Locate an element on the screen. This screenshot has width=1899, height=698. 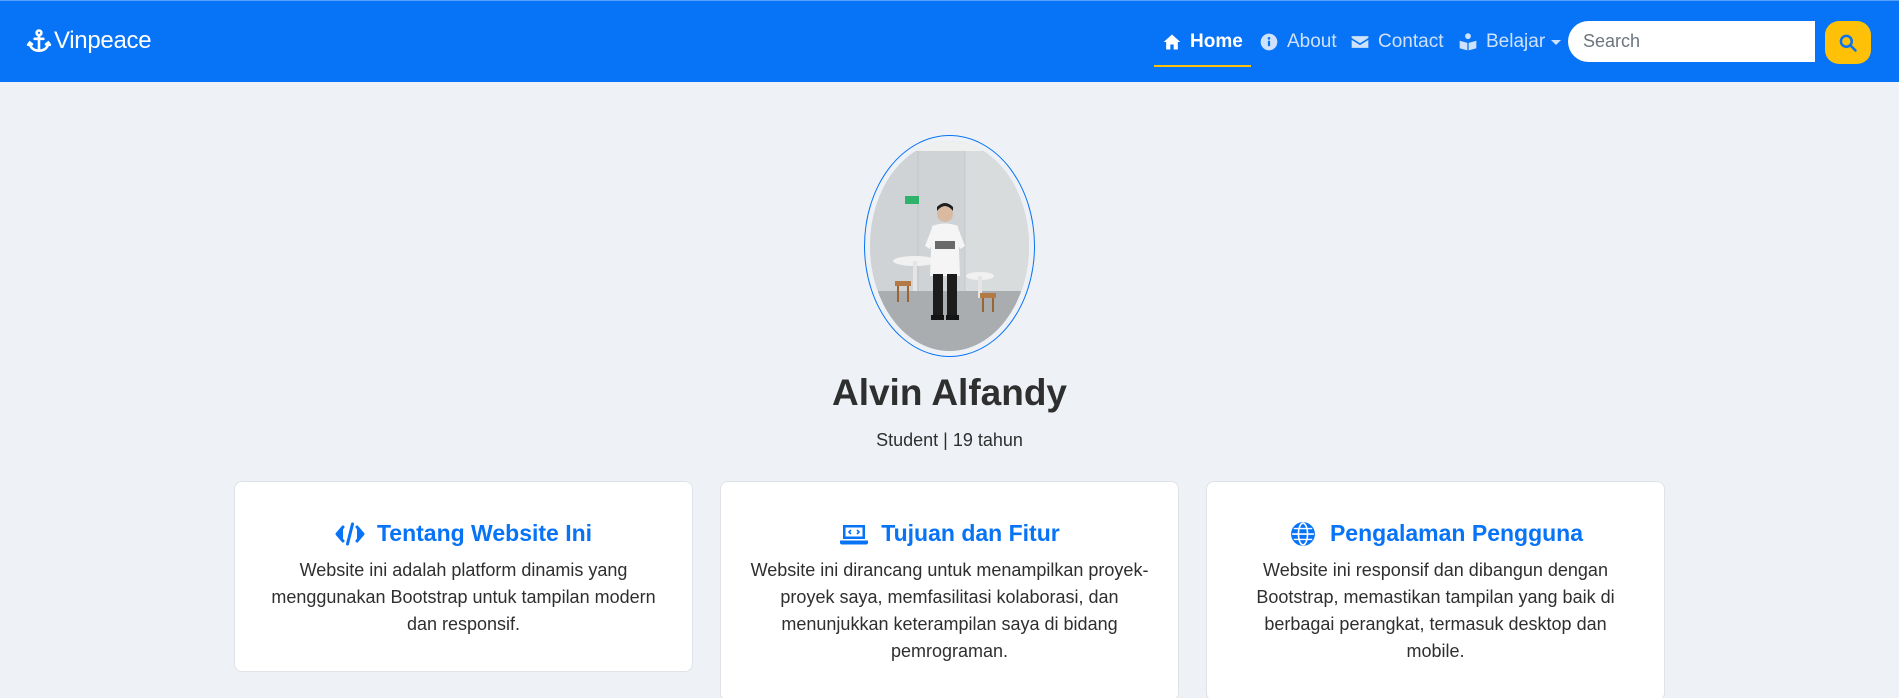
info-circle-icon is located at coordinates (1269, 42).